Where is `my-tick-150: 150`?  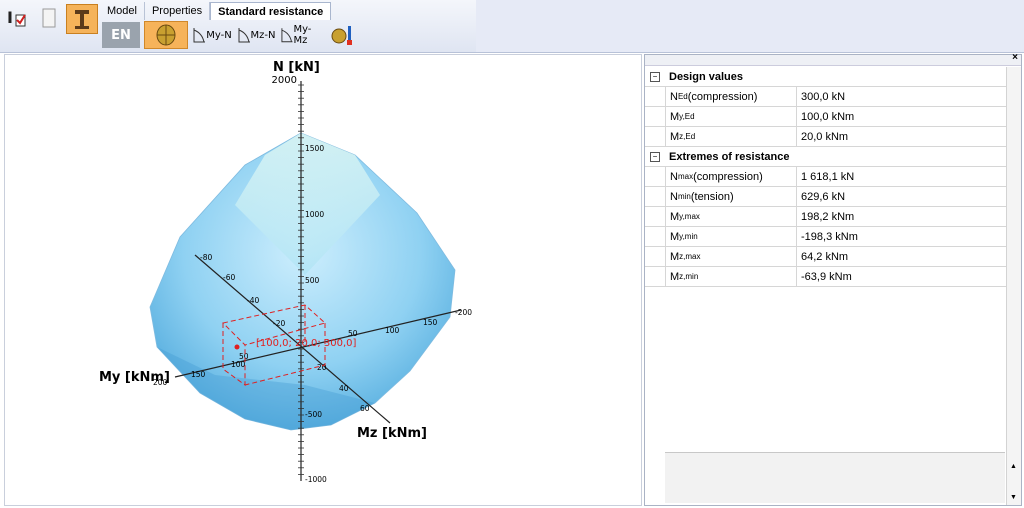
my-tick-150: 150 is located at coordinates (198, 374).